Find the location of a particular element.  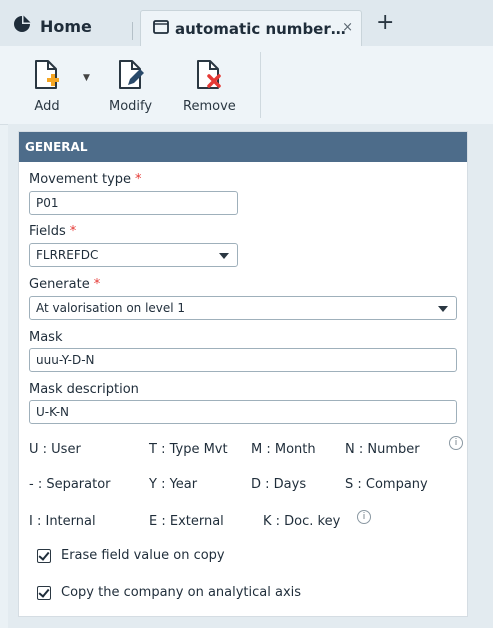

document-icon is located at coordinates (161, 28).